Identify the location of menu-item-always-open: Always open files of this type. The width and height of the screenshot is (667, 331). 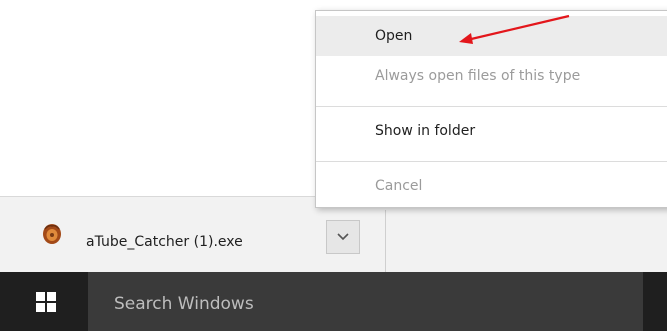
(491, 76).